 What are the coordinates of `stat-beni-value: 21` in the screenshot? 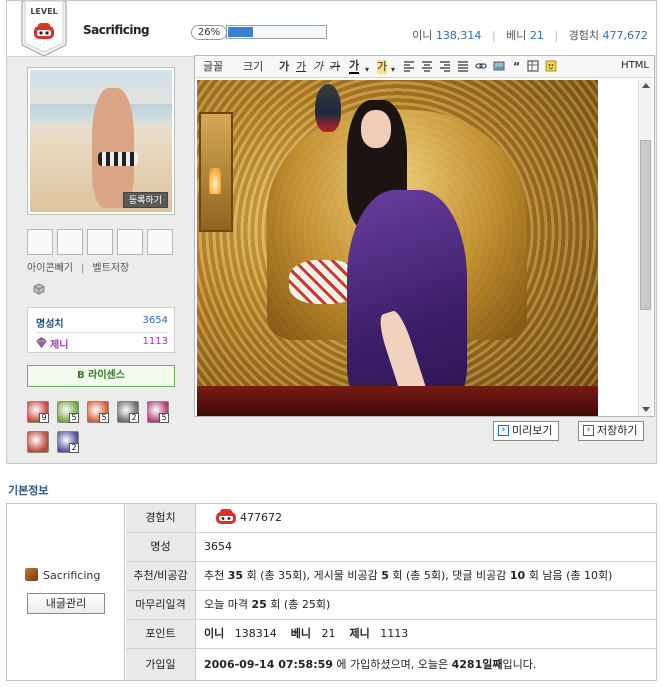 It's located at (536, 35).